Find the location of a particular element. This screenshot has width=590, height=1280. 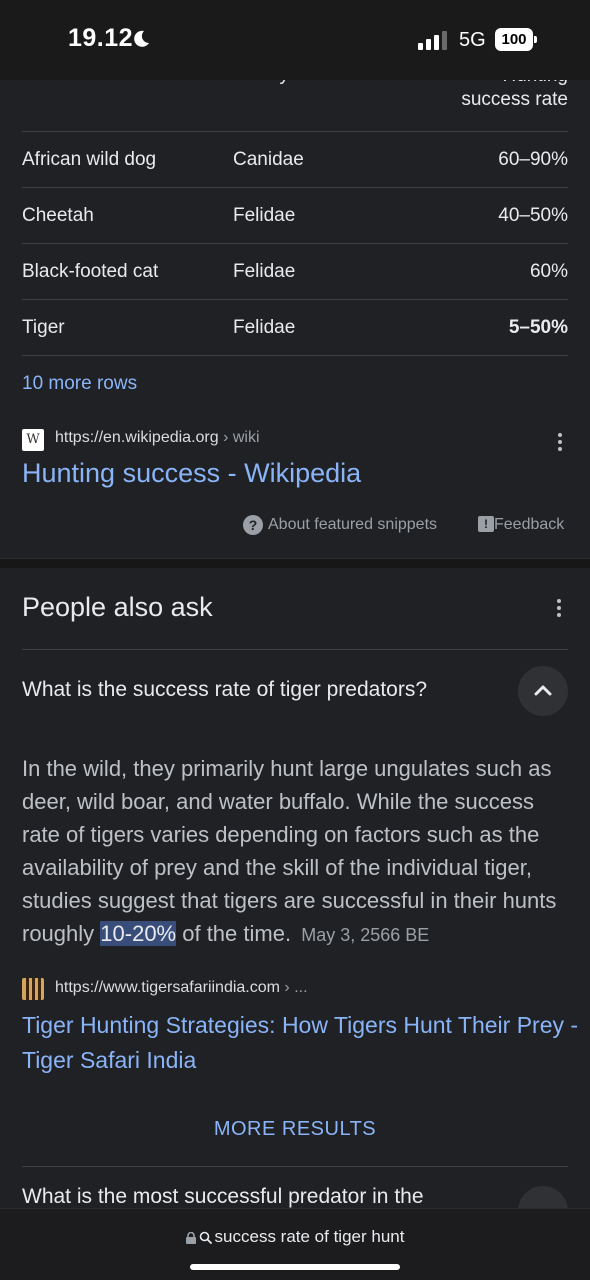

source-url: https://en.wikipedia.org › wiki is located at coordinates (157, 438).